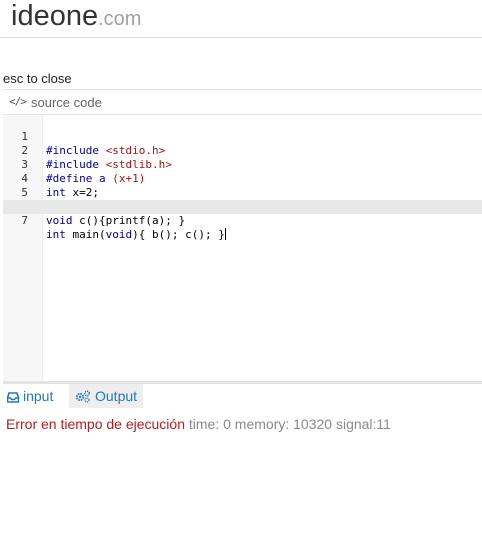  I want to click on tab-output: Output, so click(106, 396).